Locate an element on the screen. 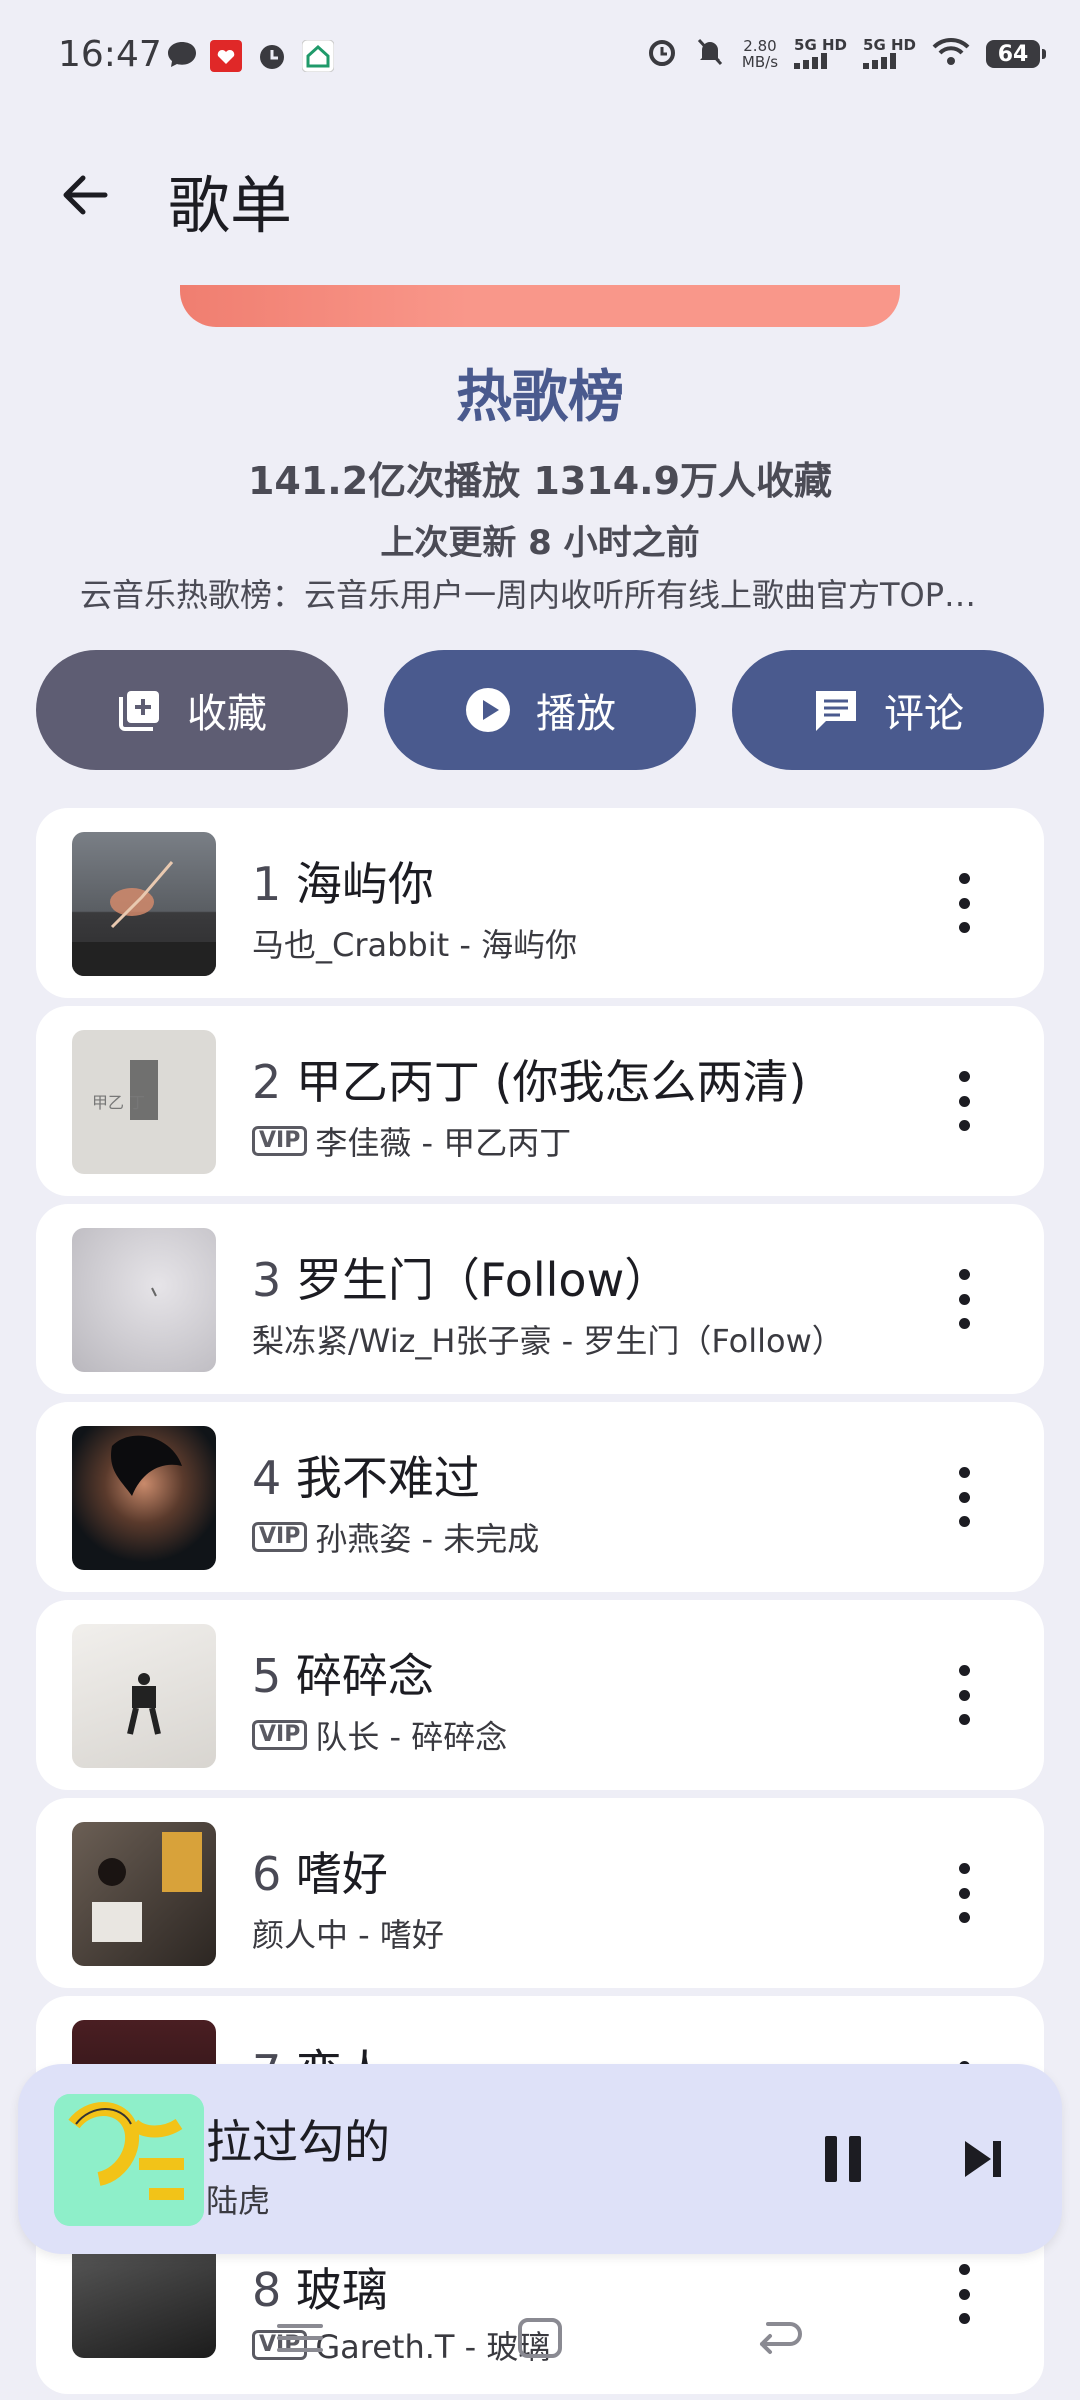  signal-1: 5G HD is located at coordinates (820, 54).